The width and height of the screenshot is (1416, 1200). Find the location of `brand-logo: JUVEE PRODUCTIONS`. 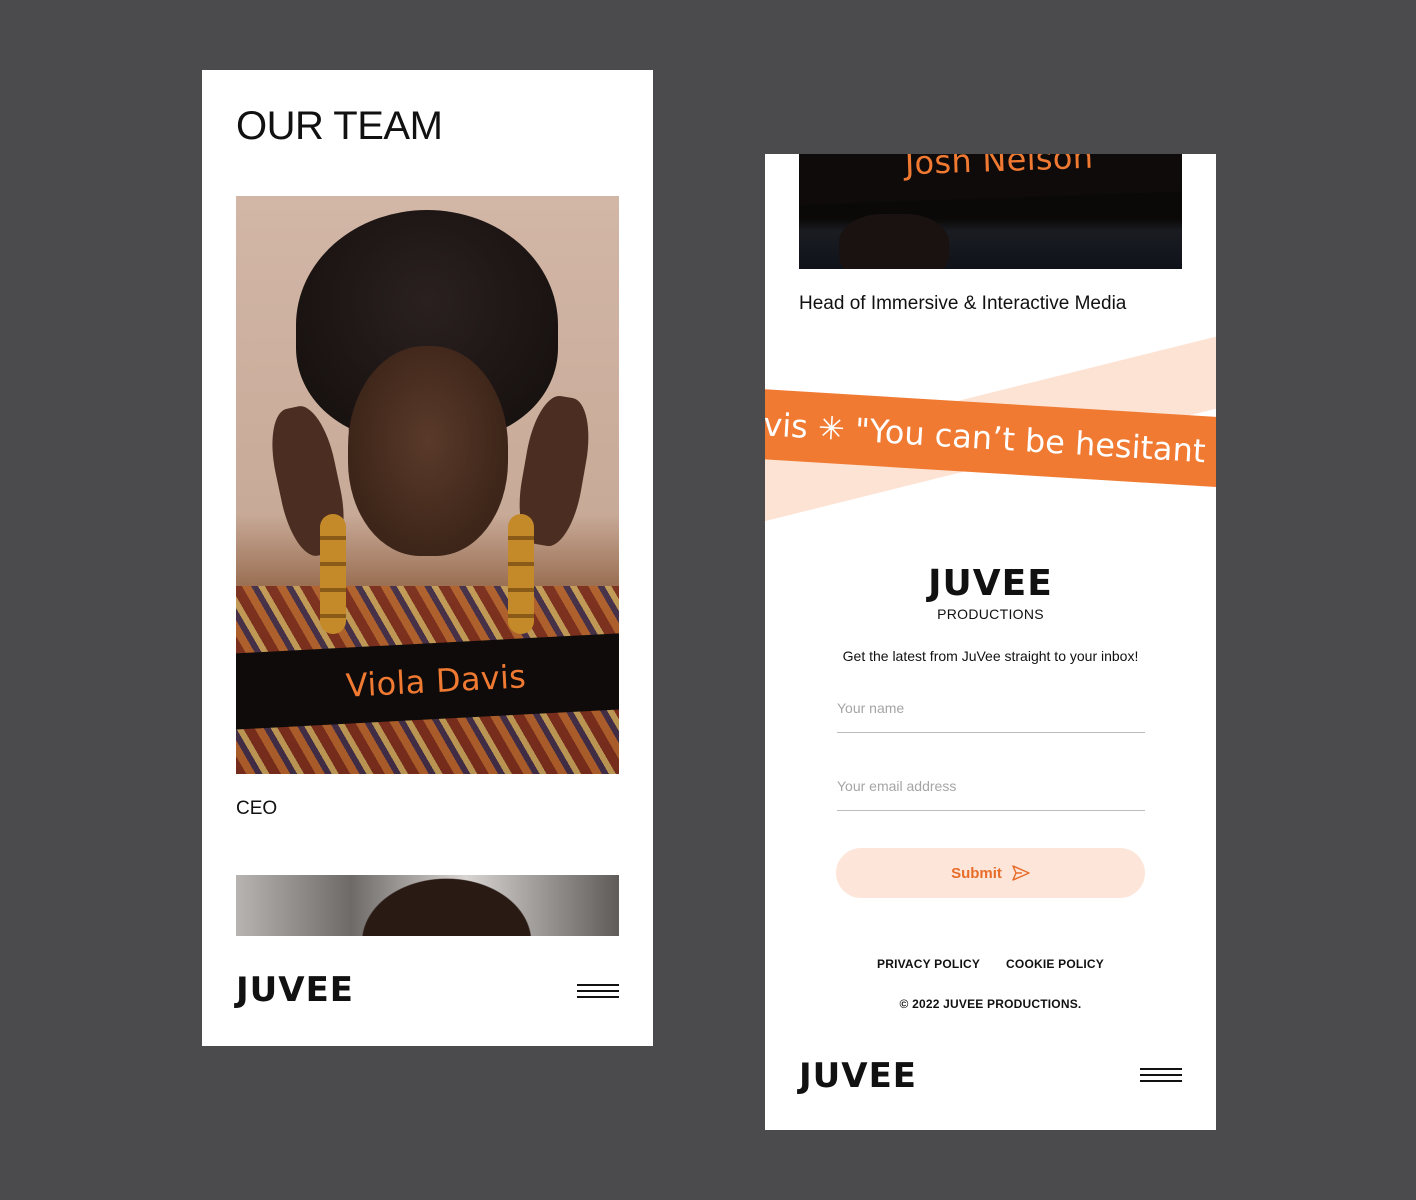

brand-logo: JUVEE PRODUCTIONS is located at coordinates (990, 593).